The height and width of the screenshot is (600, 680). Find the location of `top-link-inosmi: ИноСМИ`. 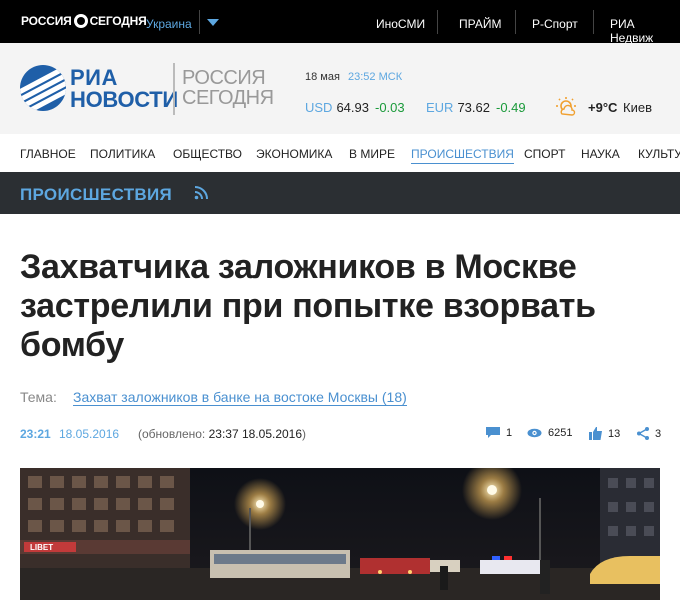

top-link-inosmi: ИноСМИ is located at coordinates (400, 24).